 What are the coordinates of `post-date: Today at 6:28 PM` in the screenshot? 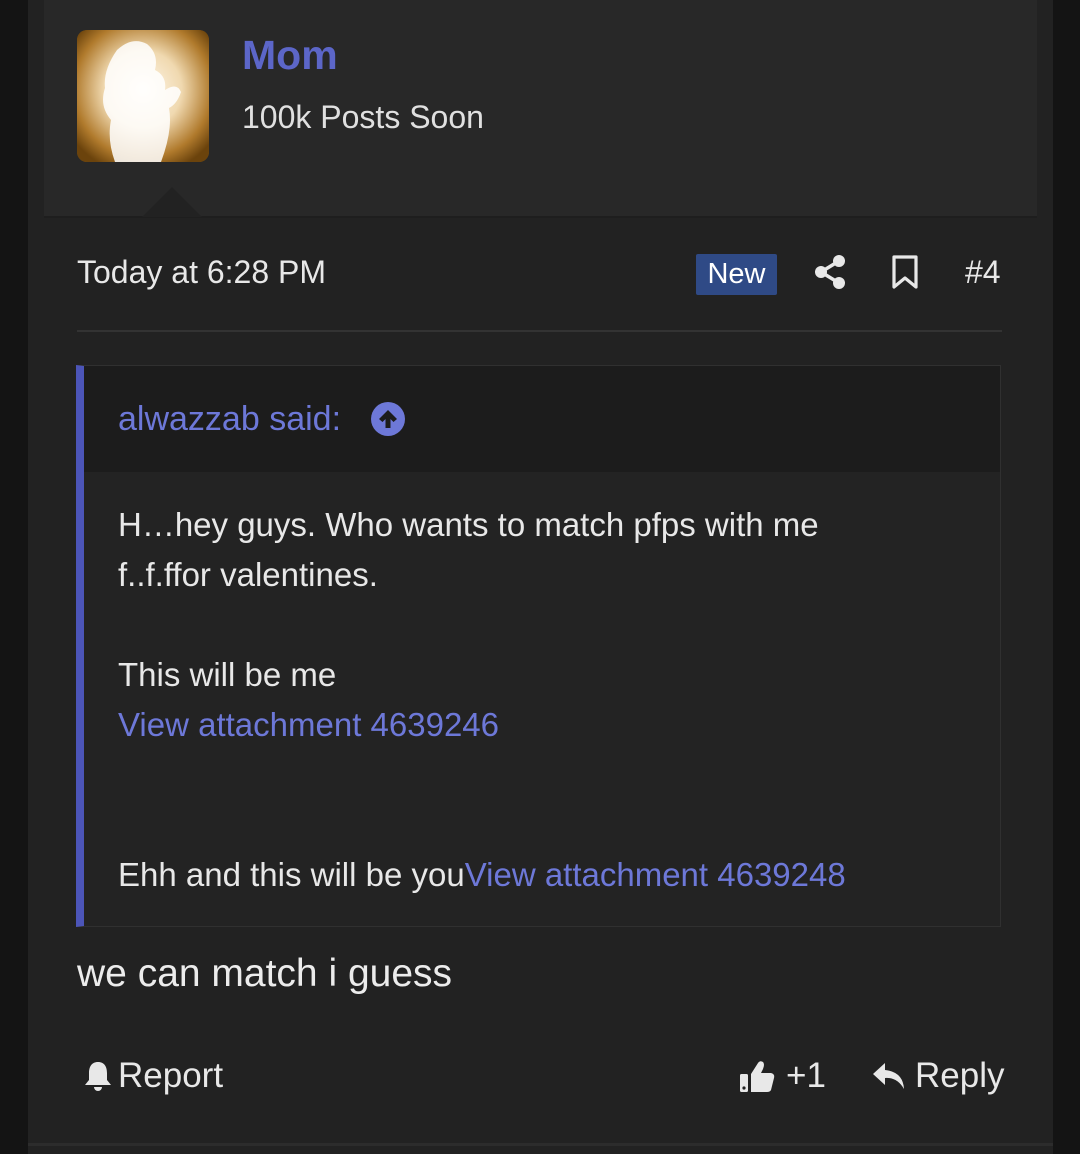 It's located at (201, 272).